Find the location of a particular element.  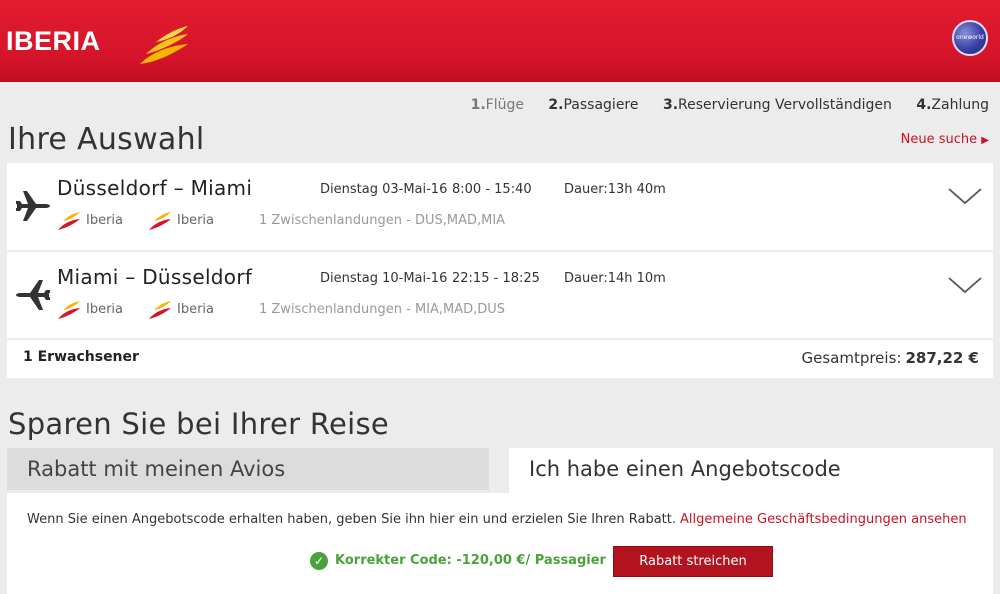

remove-discount-button: Rabatt streichen is located at coordinates (693, 561).